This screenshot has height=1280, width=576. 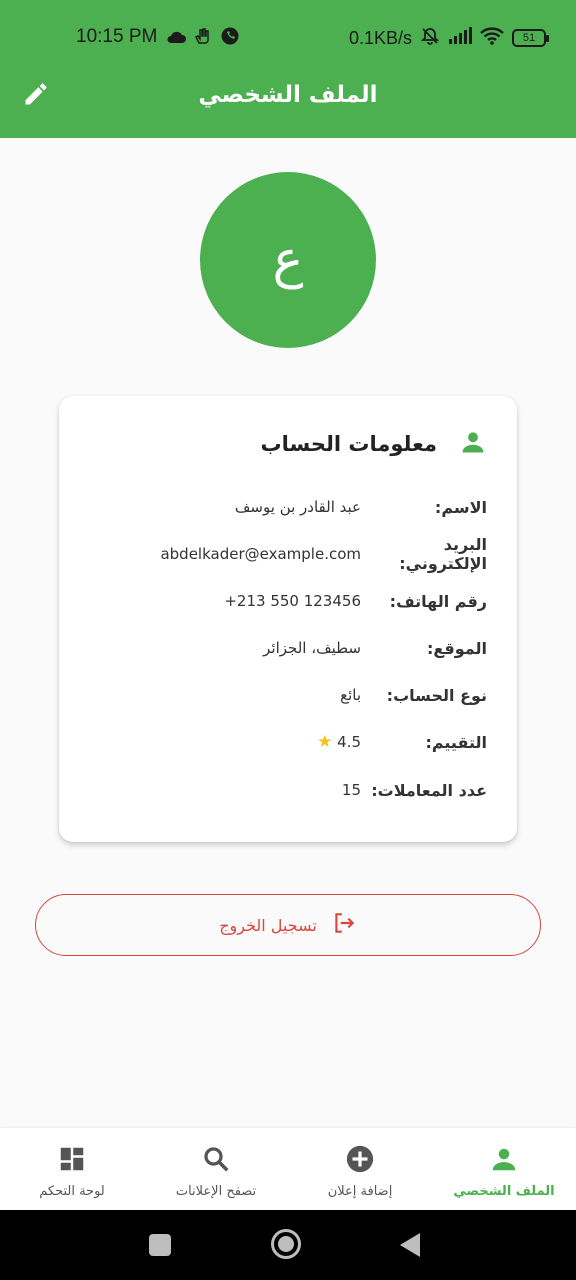 What do you see at coordinates (297, 507) in the screenshot?
I see `info-value: عبد القادر بن يوسف` at bounding box center [297, 507].